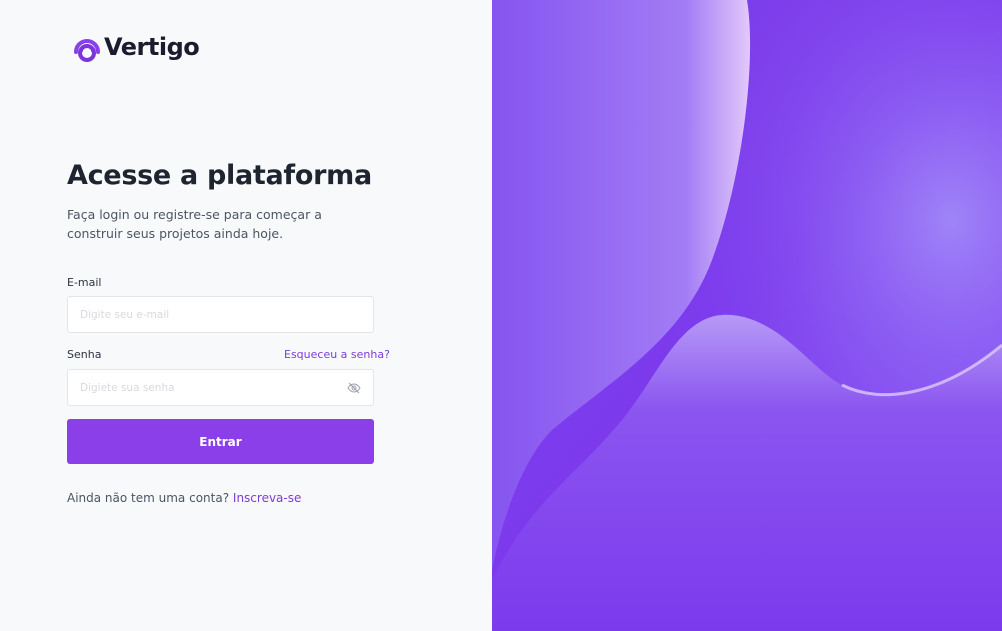 The width and height of the screenshot is (1002, 631). I want to click on signup-prompt: Ainda não tem uma conta? Inscreva-se, so click(184, 498).